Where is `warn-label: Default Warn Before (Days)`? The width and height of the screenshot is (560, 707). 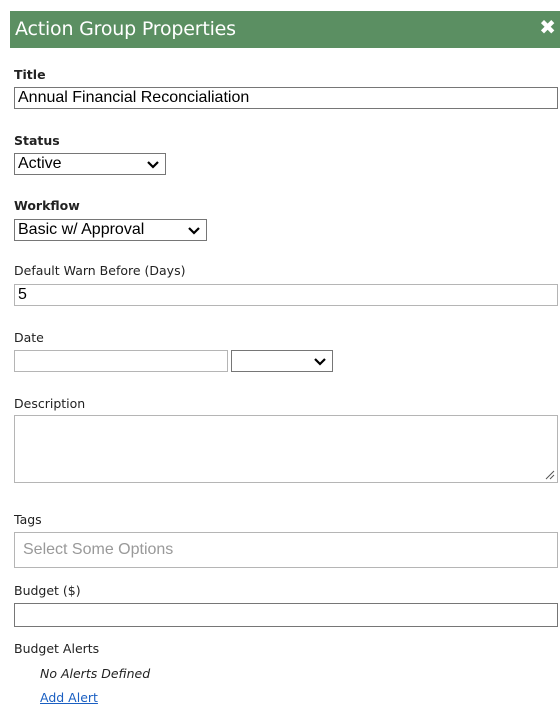 warn-label: Default Warn Before (Days) is located at coordinates (100, 270).